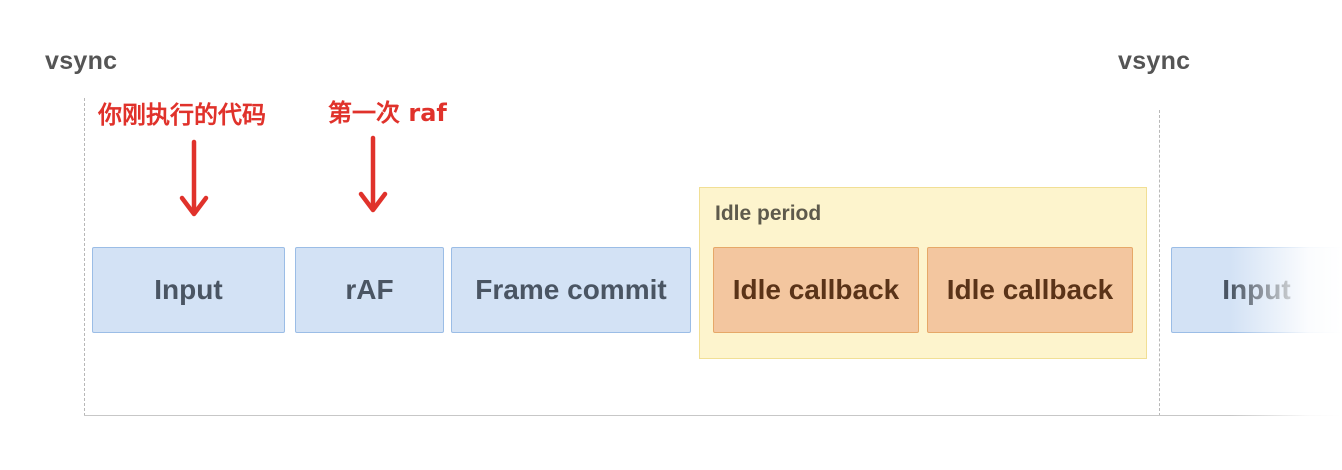  What do you see at coordinates (84, 257) in the screenshot?
I see `vsync-line-left` at bounding box center [84, 257].